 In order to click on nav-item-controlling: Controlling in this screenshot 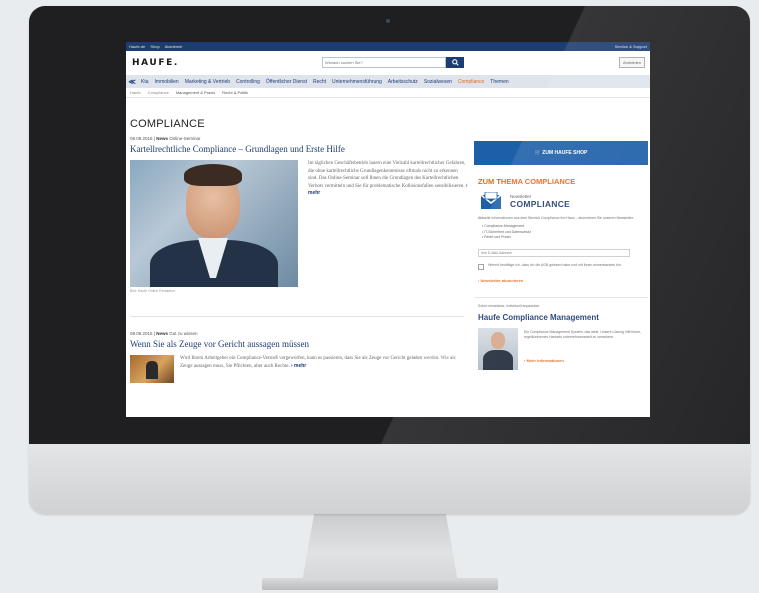, I will do `click(248, 82)`.